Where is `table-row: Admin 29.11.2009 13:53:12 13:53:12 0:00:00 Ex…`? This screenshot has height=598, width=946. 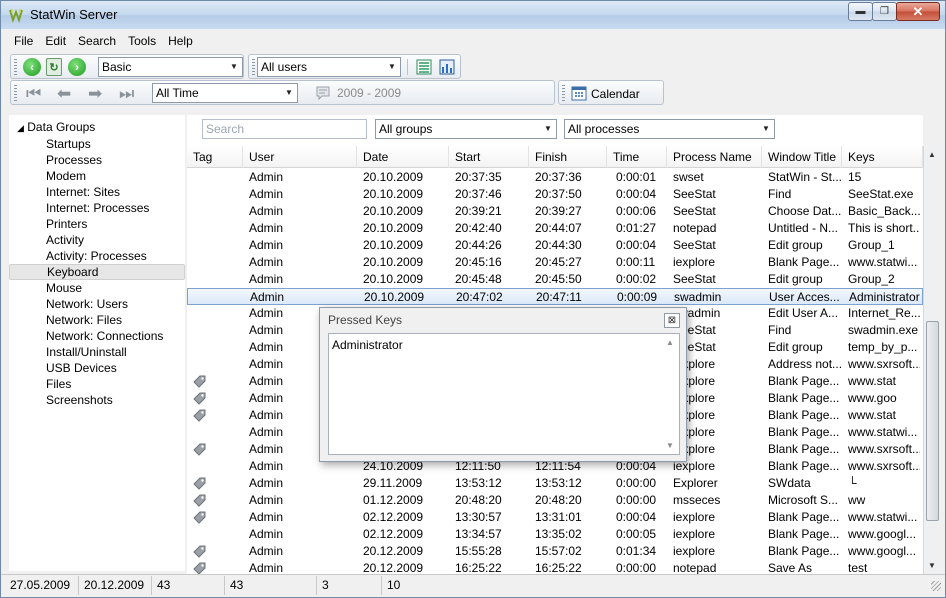
table-row: Admin 29.11.2009 13:53:12 13:53:12 0:00:00 Ex… is located at coordinates (555, 483).